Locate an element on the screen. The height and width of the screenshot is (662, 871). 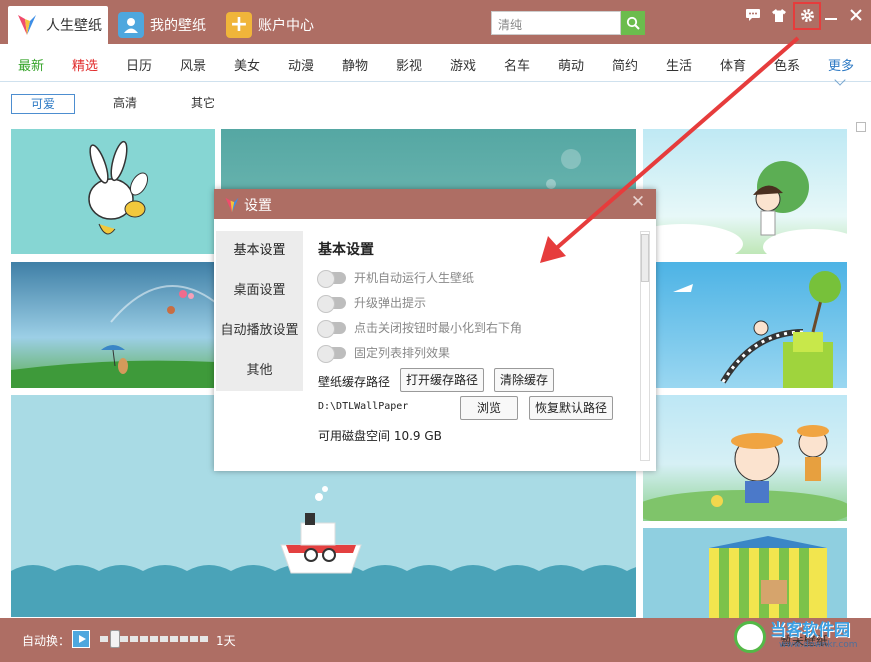
plus-icon: + is located at coordinates (239, 25).